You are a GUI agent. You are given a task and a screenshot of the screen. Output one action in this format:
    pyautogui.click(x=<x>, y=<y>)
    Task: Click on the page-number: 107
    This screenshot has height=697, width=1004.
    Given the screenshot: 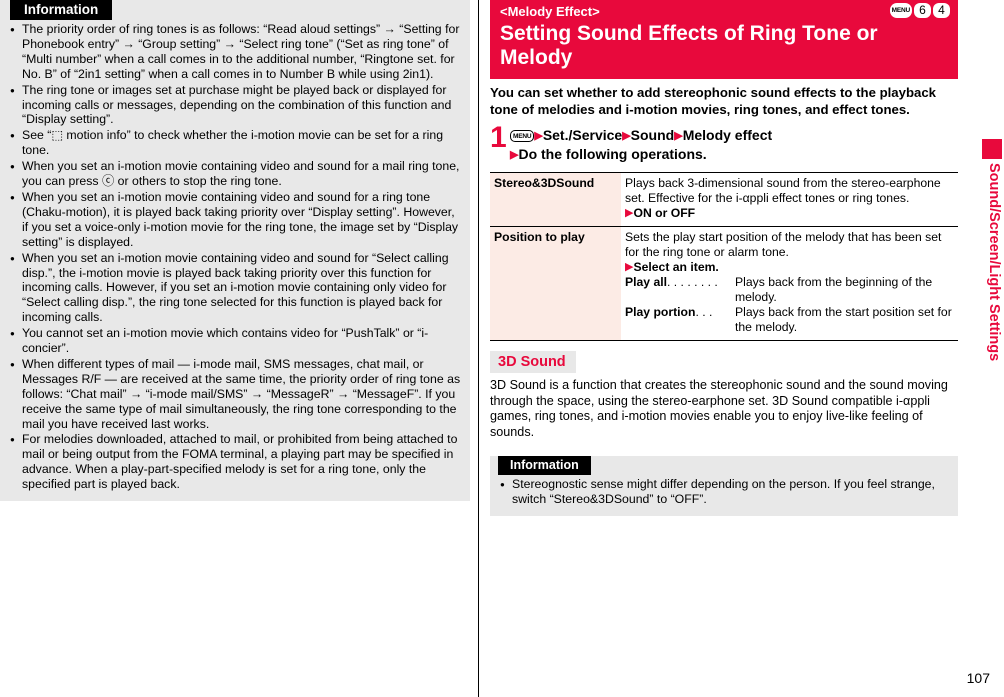 What is the action you would take?
    pyautogui.click(x=978, y=678)
    